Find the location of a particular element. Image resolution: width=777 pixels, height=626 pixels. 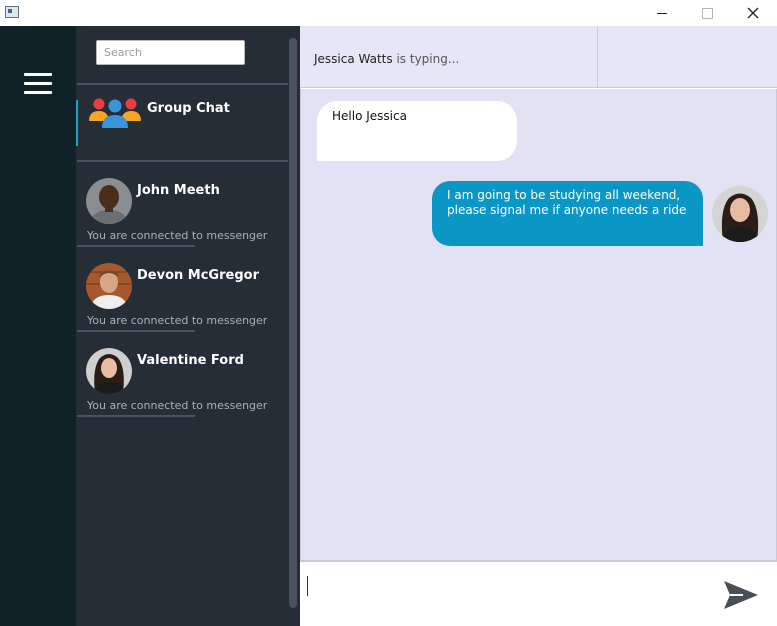

contacts-scrollbar is located at coordinates (293, 323).